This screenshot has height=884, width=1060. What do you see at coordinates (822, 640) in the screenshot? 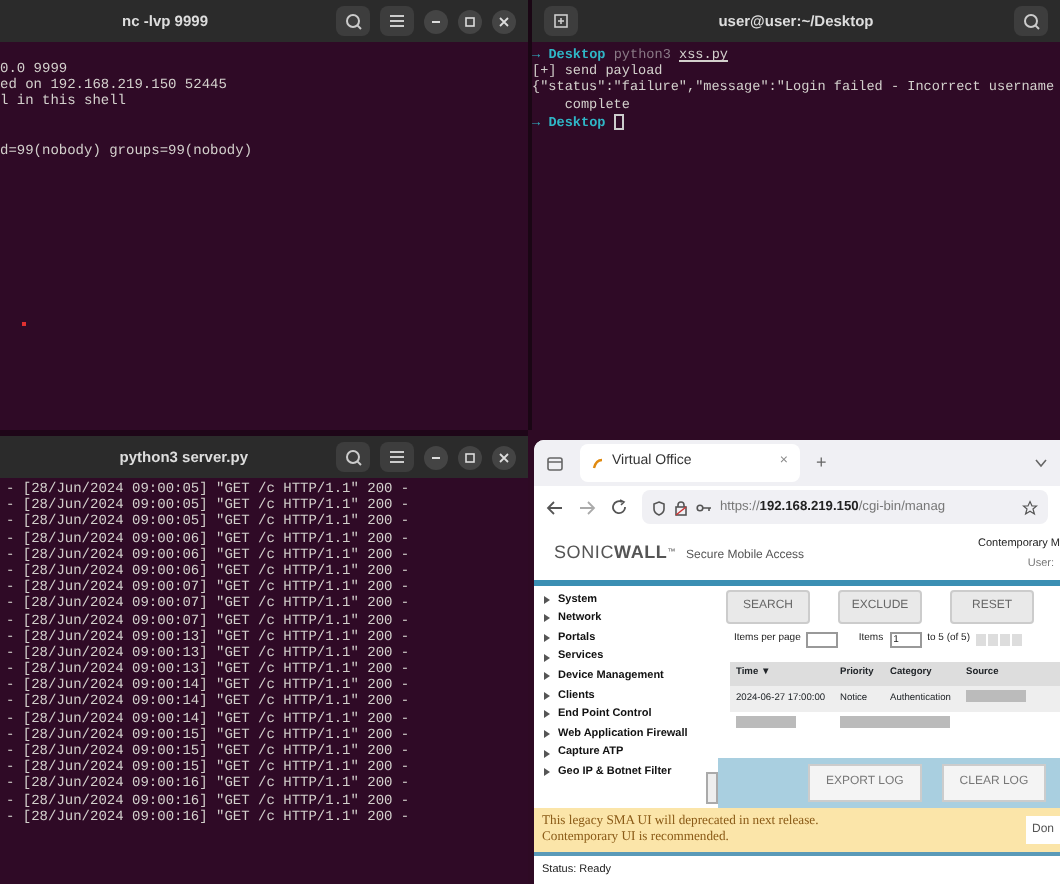
I see `per-page-field` at bounding box center [822, 640].